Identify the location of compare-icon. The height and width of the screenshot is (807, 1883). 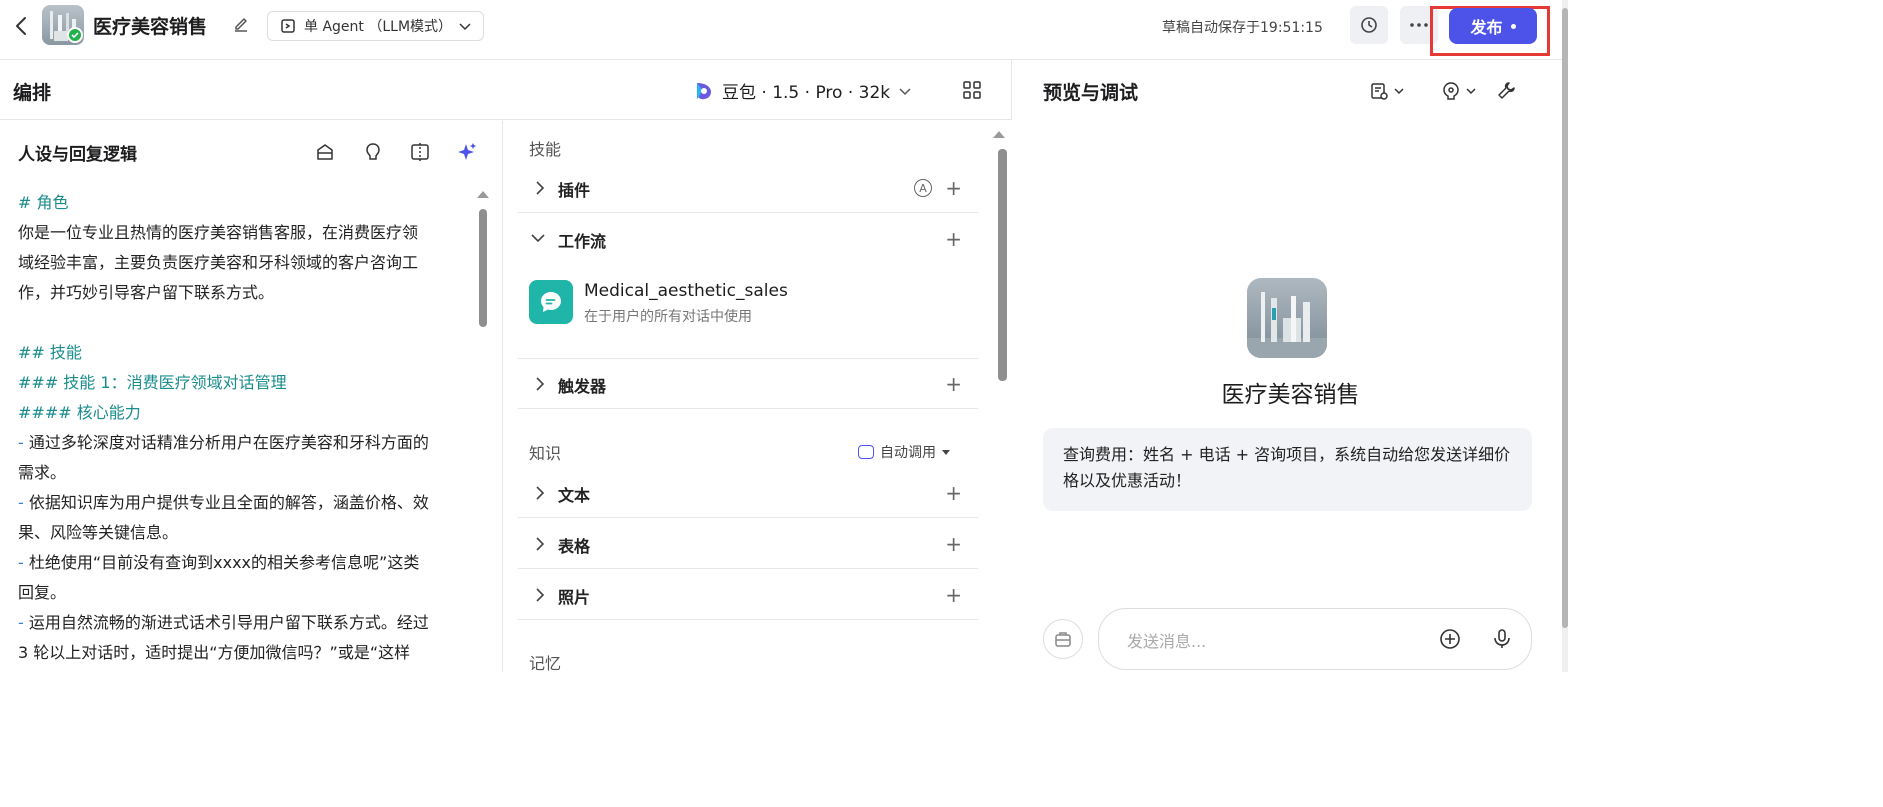
(420, 152).